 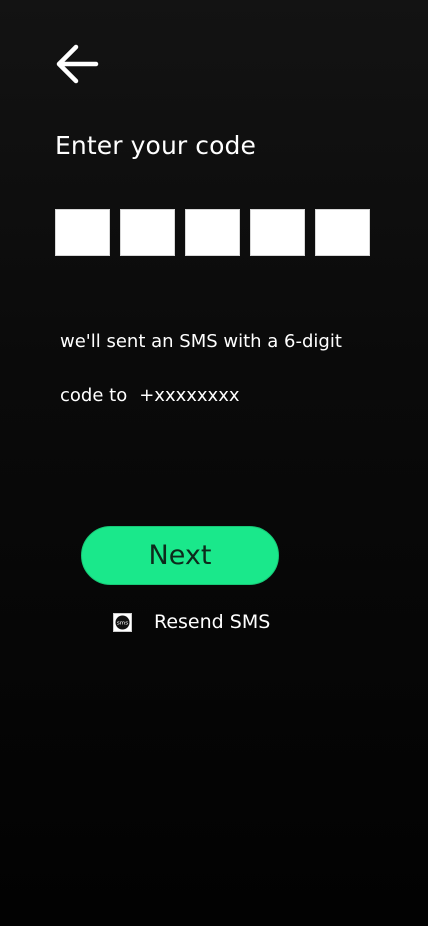 I want to click on sms-icon-text: sms, so click(x=122, y=623).